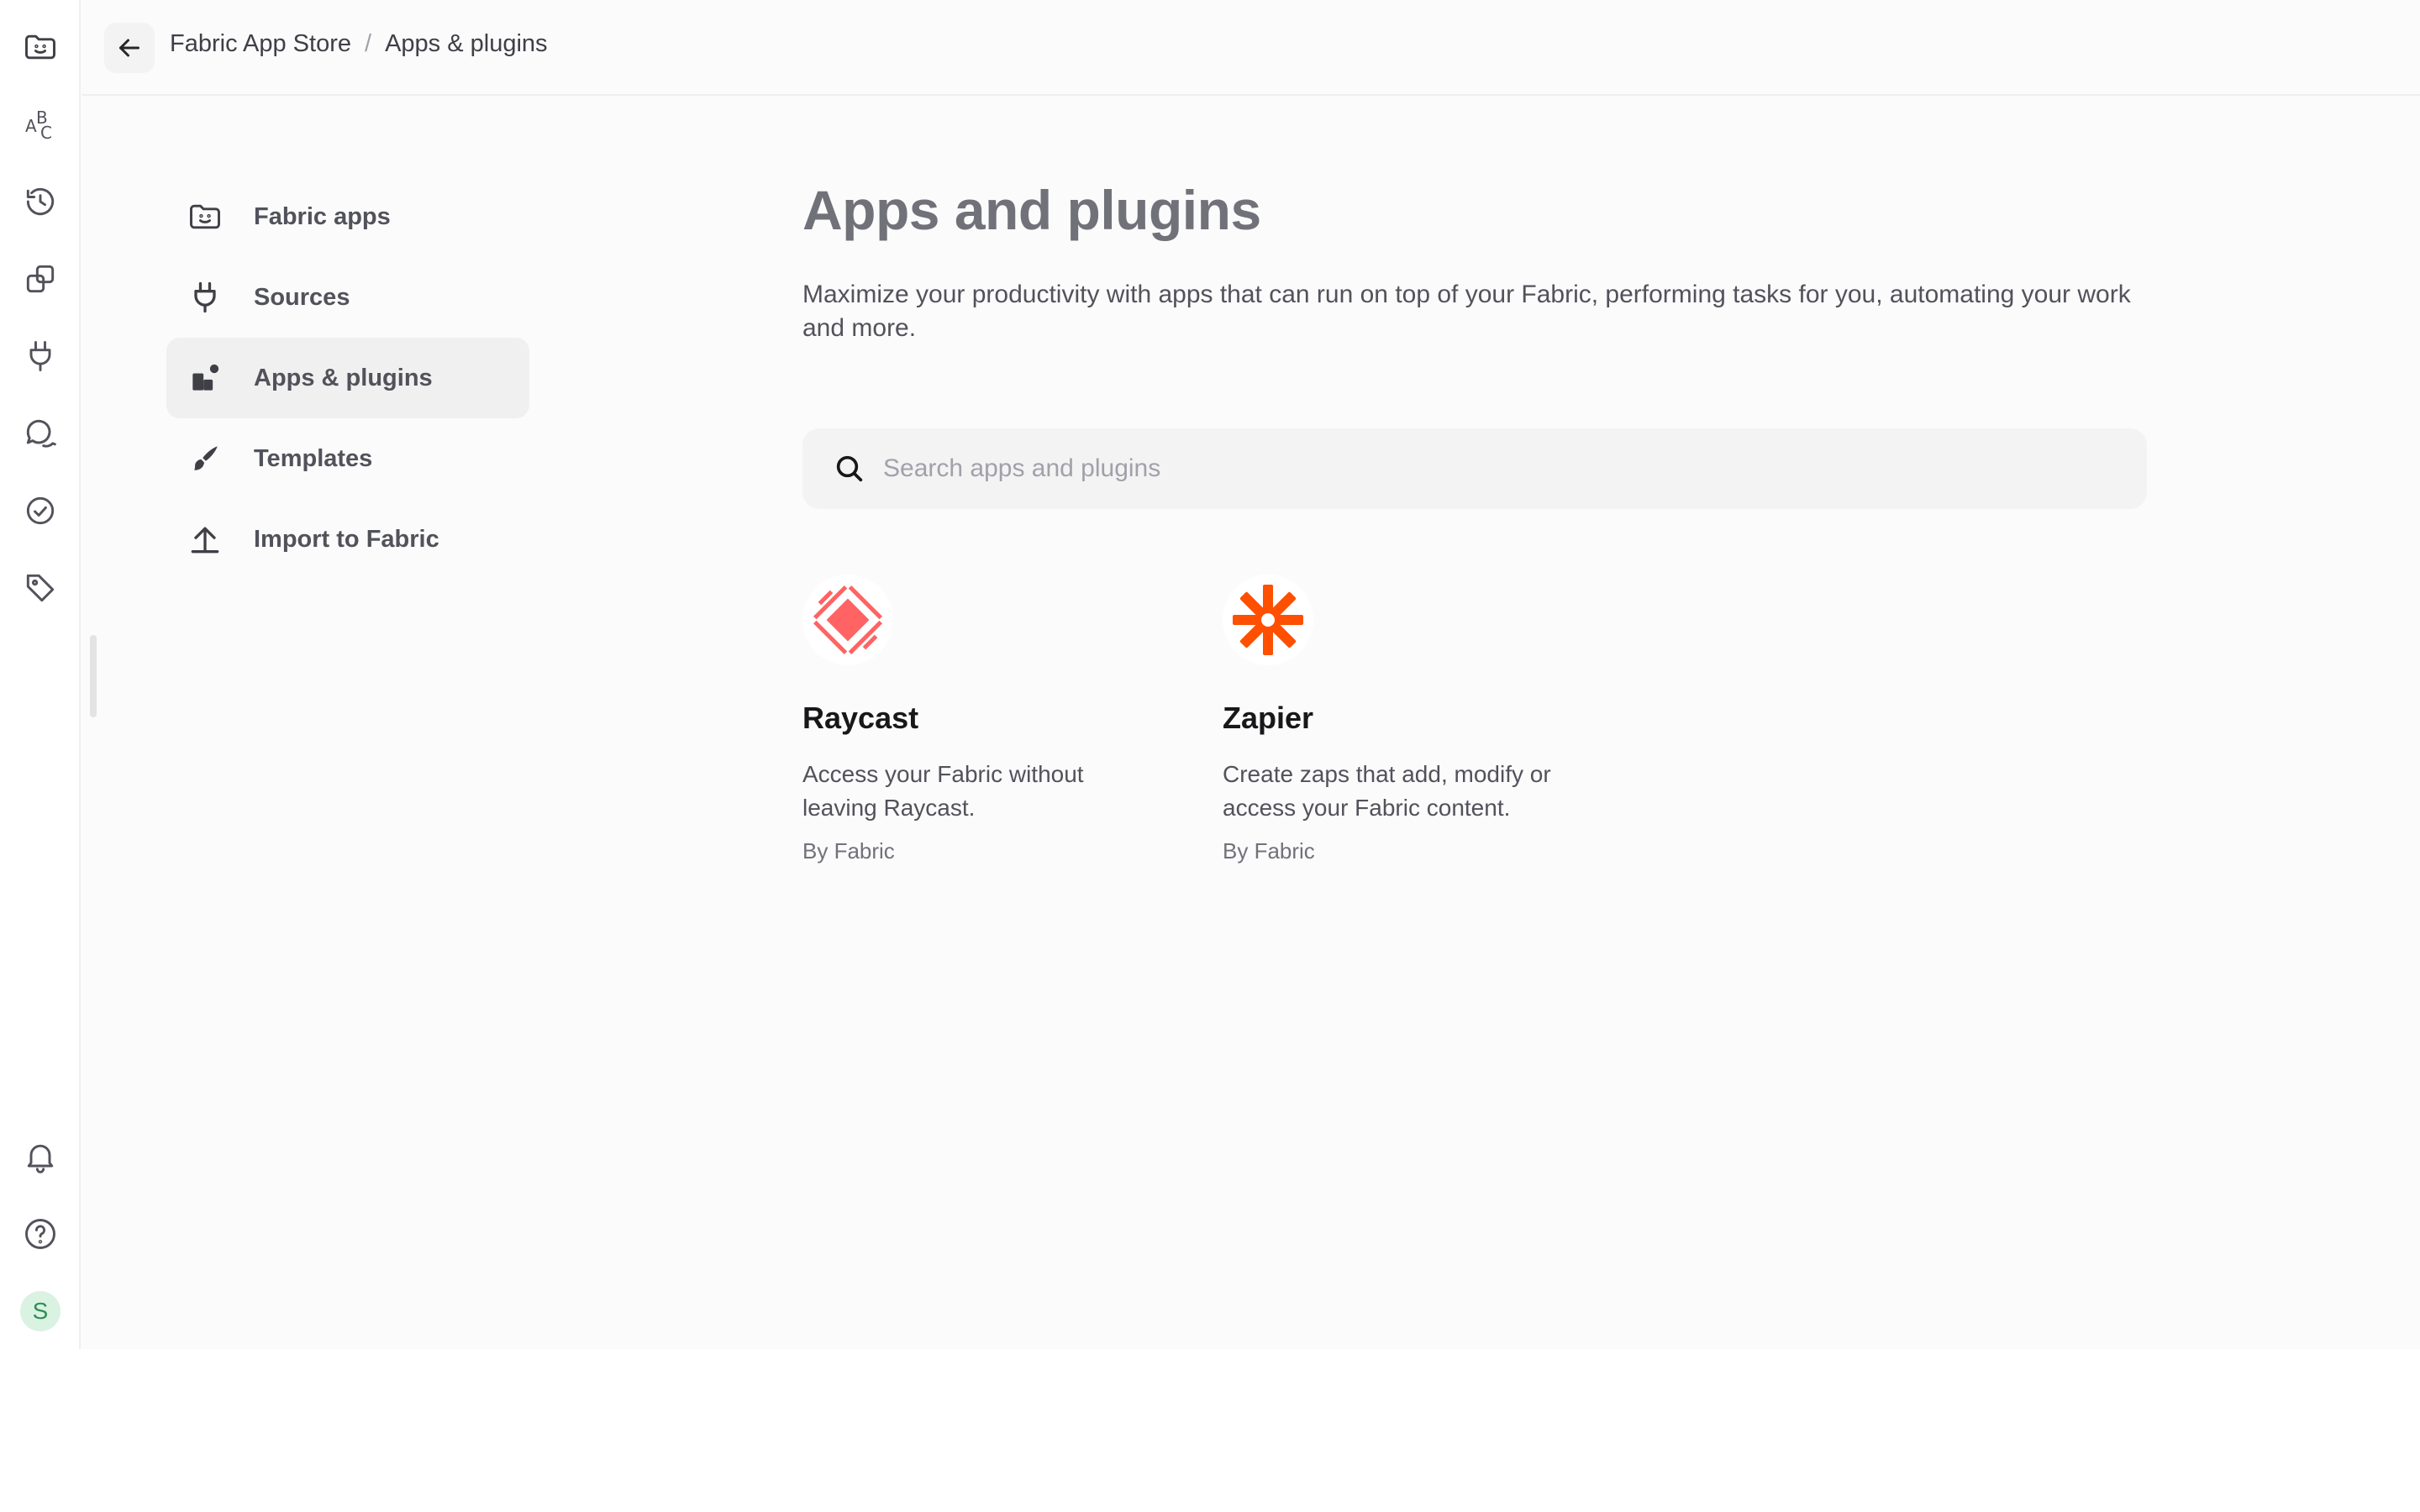  I want to click on avatar-initial: S, so click(40, 1311).